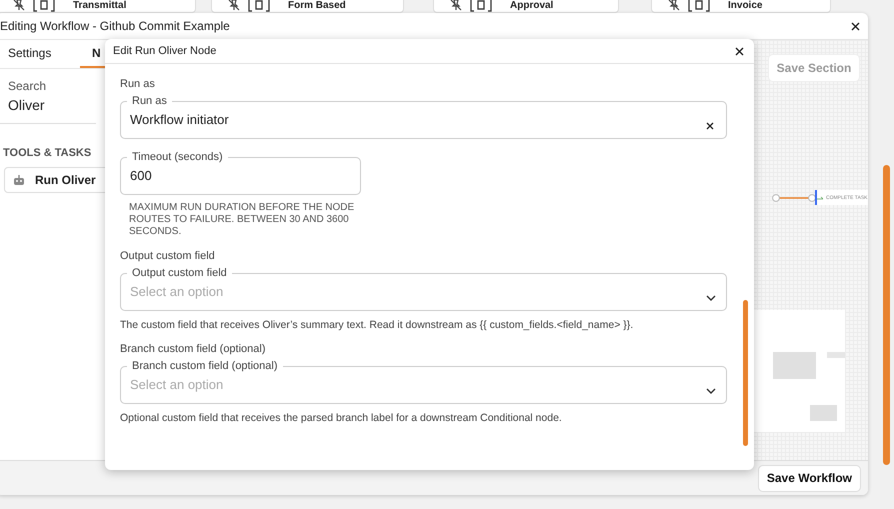 The width and height of the screenshot is (894, 509). Describe the element at coordinates (317, 6) in the screenshot. I see `card-title: Form Based` at that location.